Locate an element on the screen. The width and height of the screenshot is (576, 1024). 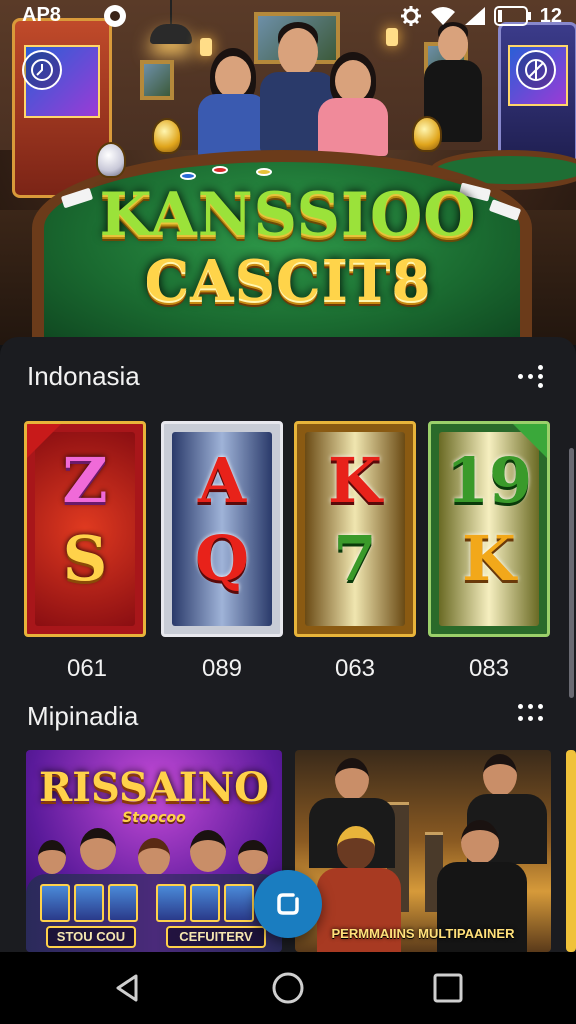
reel-symbol-bottom: S is located at coordinates (85, 558).